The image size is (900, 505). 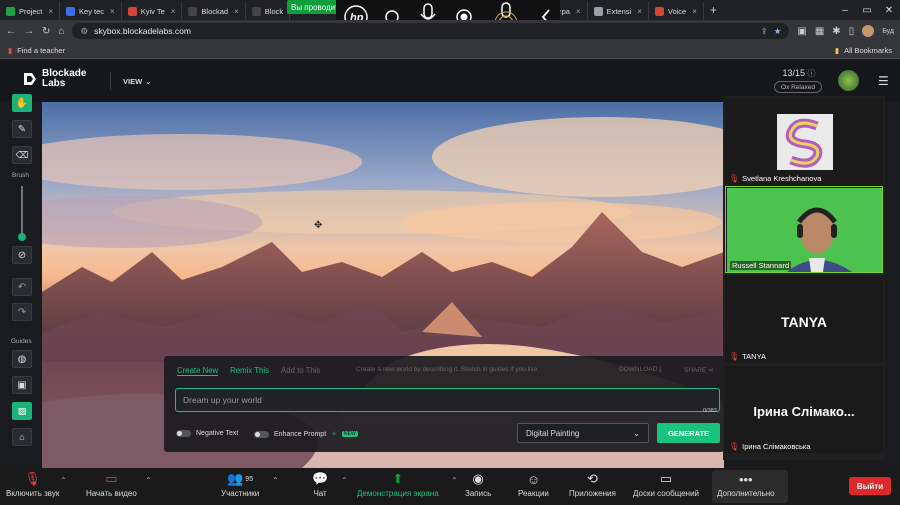 What do you see at coordinates (447, 400) in the screenshot?
I see `prompt-input: Dream up your world` at bounding box center [447, 400].